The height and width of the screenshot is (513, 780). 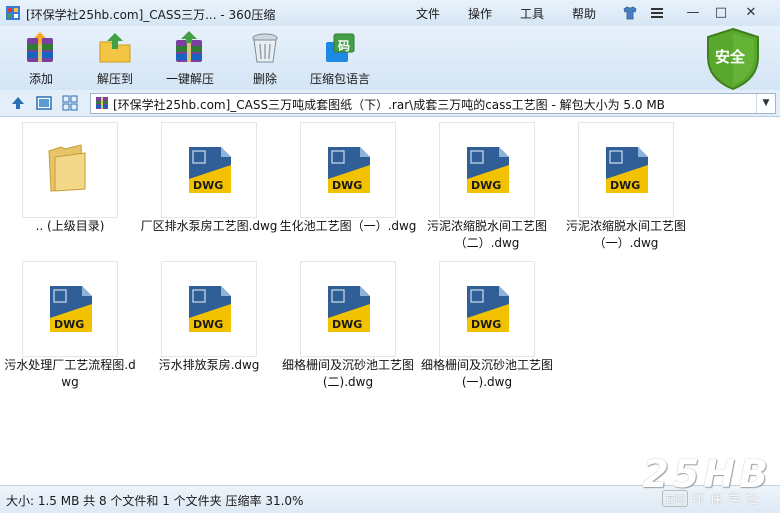 What do you see at coordinates (40, 79) in the screenshot?
I see `add-label: 添加` at bounding box center [40, 79].